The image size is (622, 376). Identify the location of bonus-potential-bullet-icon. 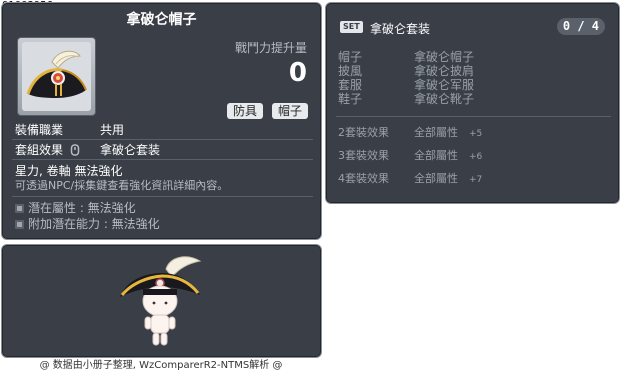
(19, 224).